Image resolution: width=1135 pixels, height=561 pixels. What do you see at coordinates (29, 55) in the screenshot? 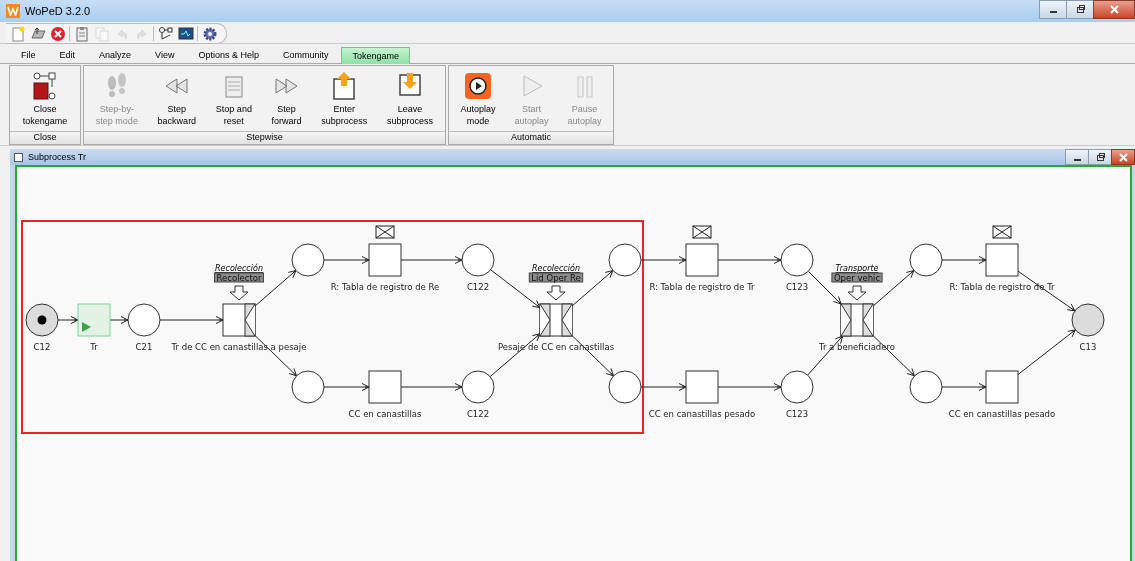
I see `menu-tab: File` at bounding box center [29, 55].